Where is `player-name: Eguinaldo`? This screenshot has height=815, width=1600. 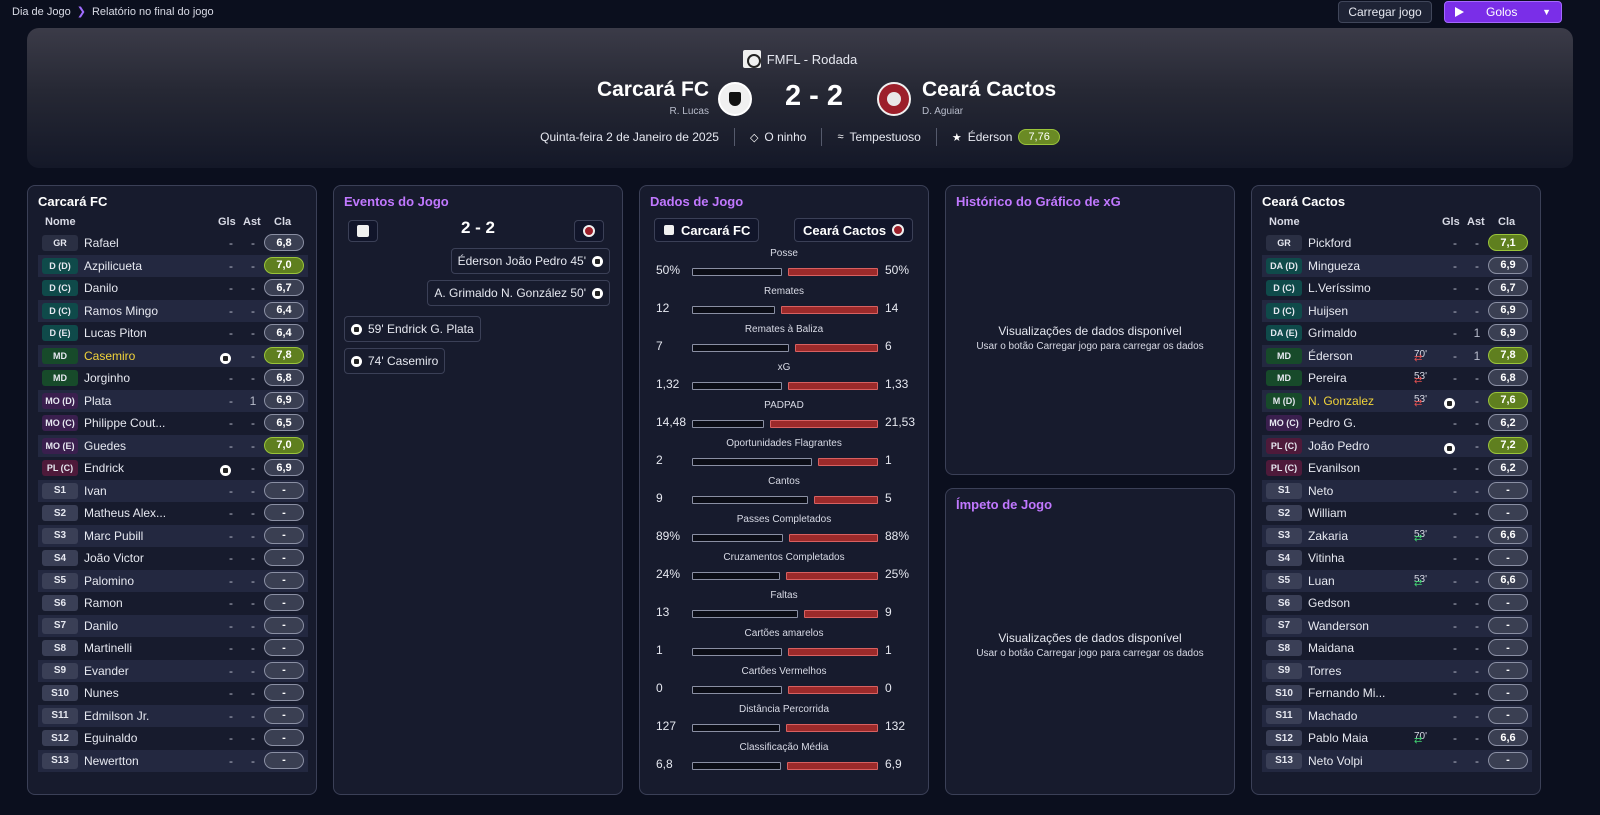 player-name: Eguinaldo is located at coordinates (110, 738).